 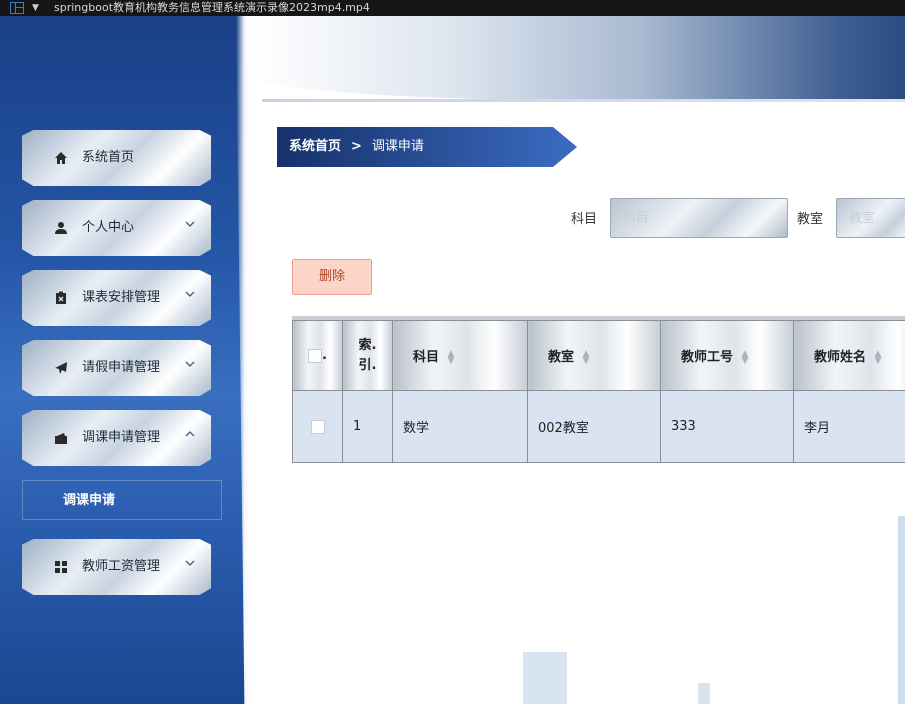 What do you see at coordinates (594, 426) in the screenshot?
I see `cell-classroom: 002教室` at bounding box center [594, 426].